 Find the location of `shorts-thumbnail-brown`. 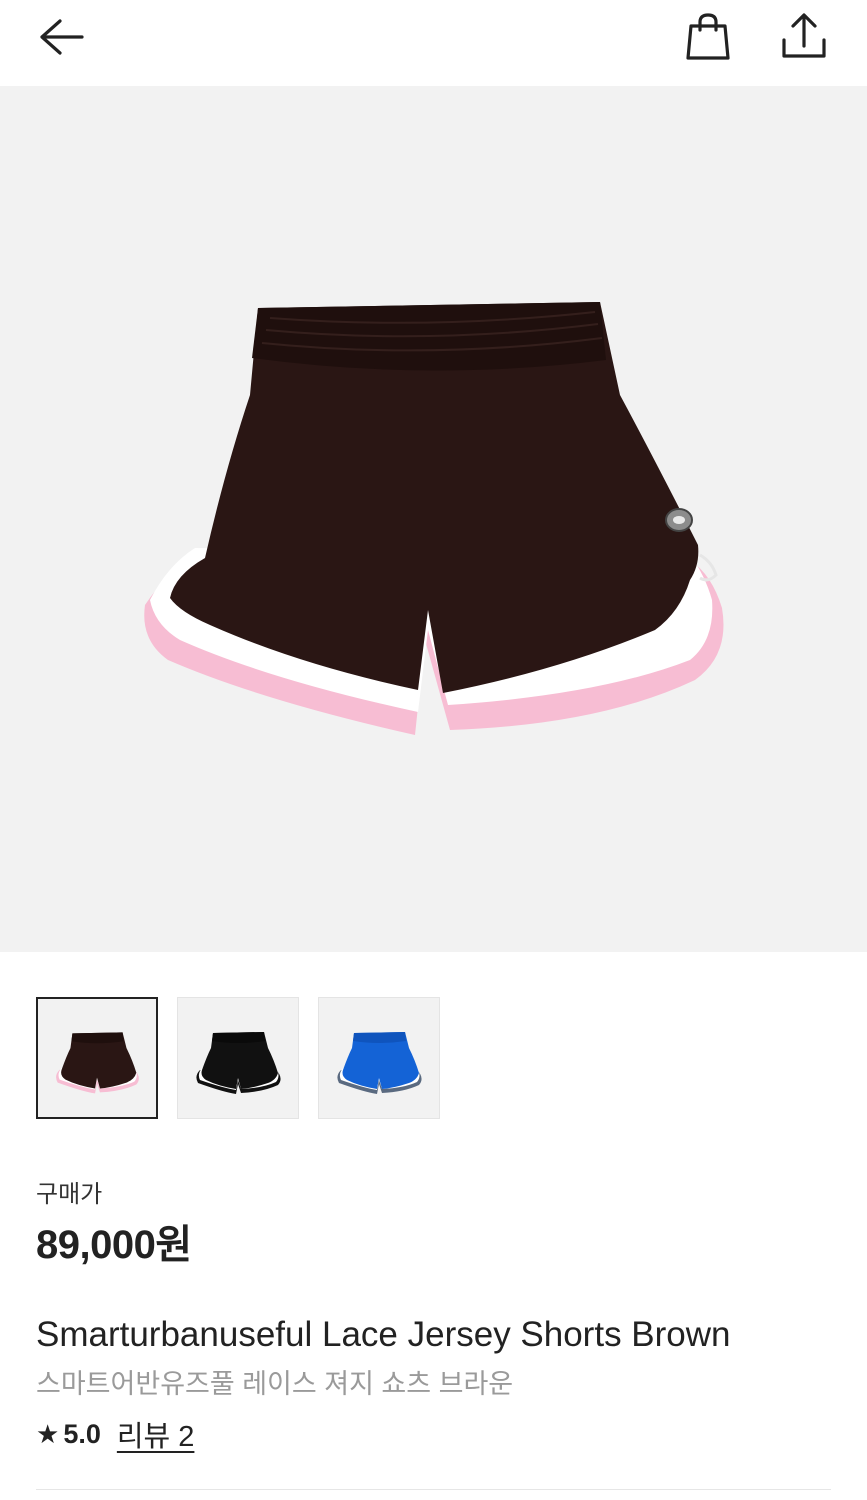

shorts-thumbnail-brown is located at coordinates (97, 1063).